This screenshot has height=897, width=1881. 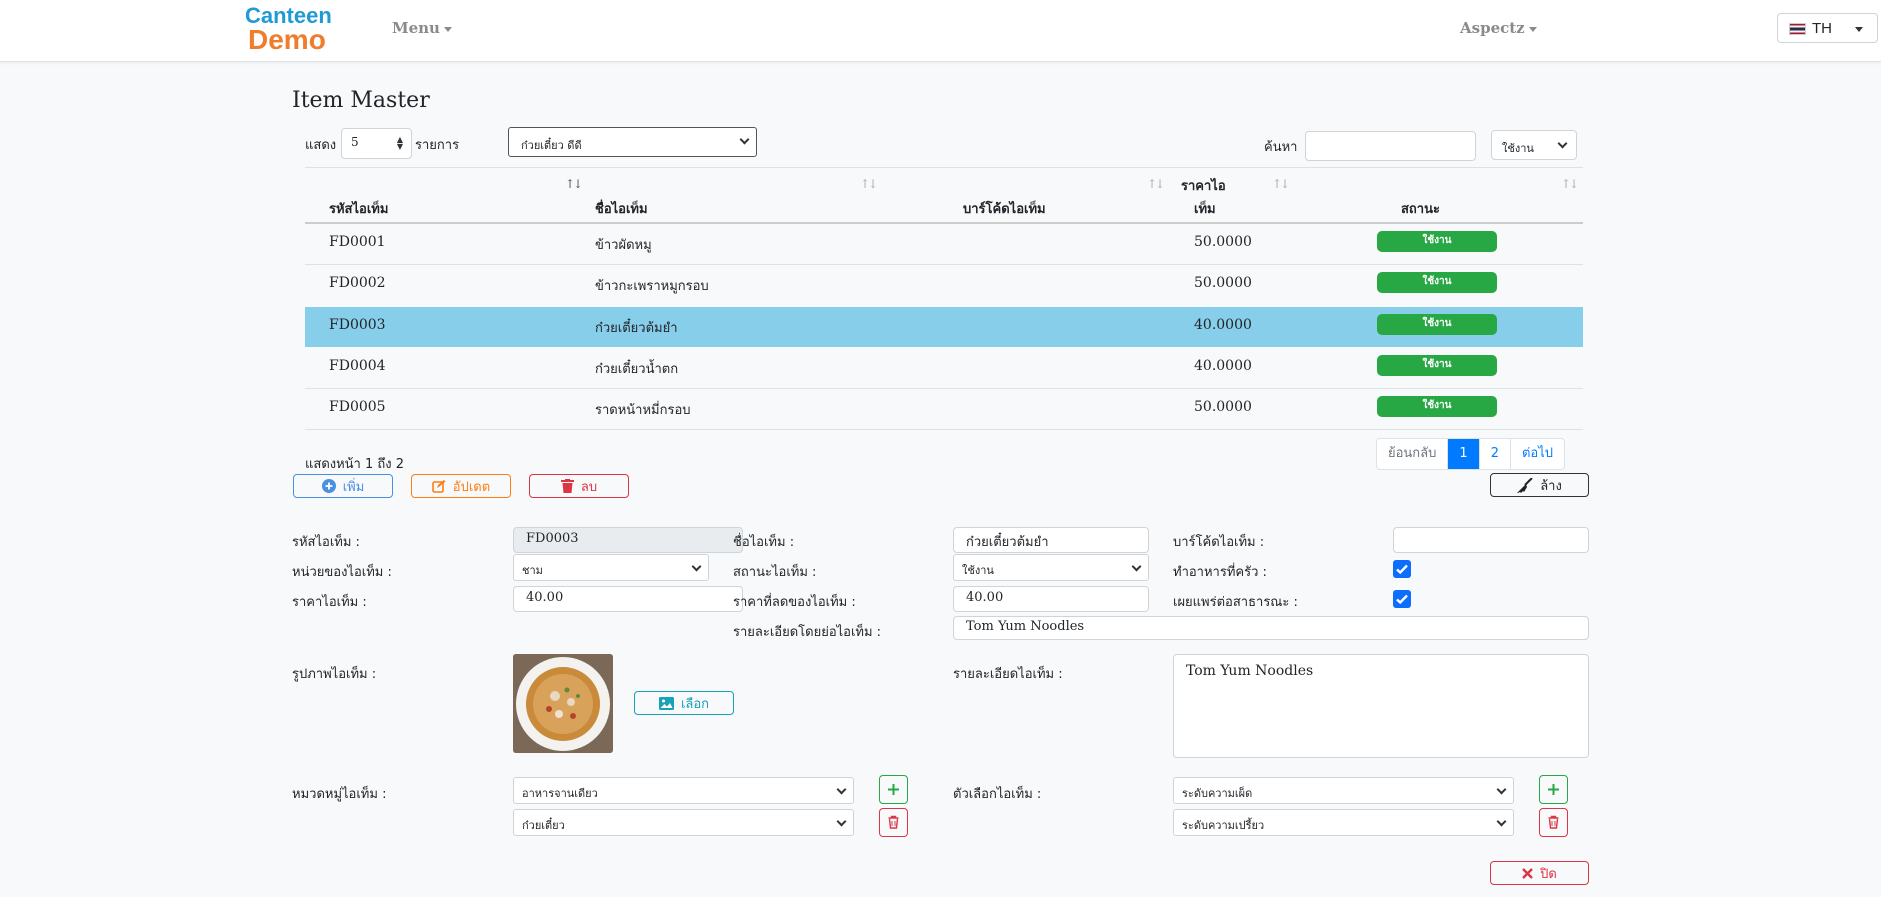 What do you see at coordinates (1463, 454) in the screenshot?
I see `page-1-button: 1` at bounding box center [1463, 454].